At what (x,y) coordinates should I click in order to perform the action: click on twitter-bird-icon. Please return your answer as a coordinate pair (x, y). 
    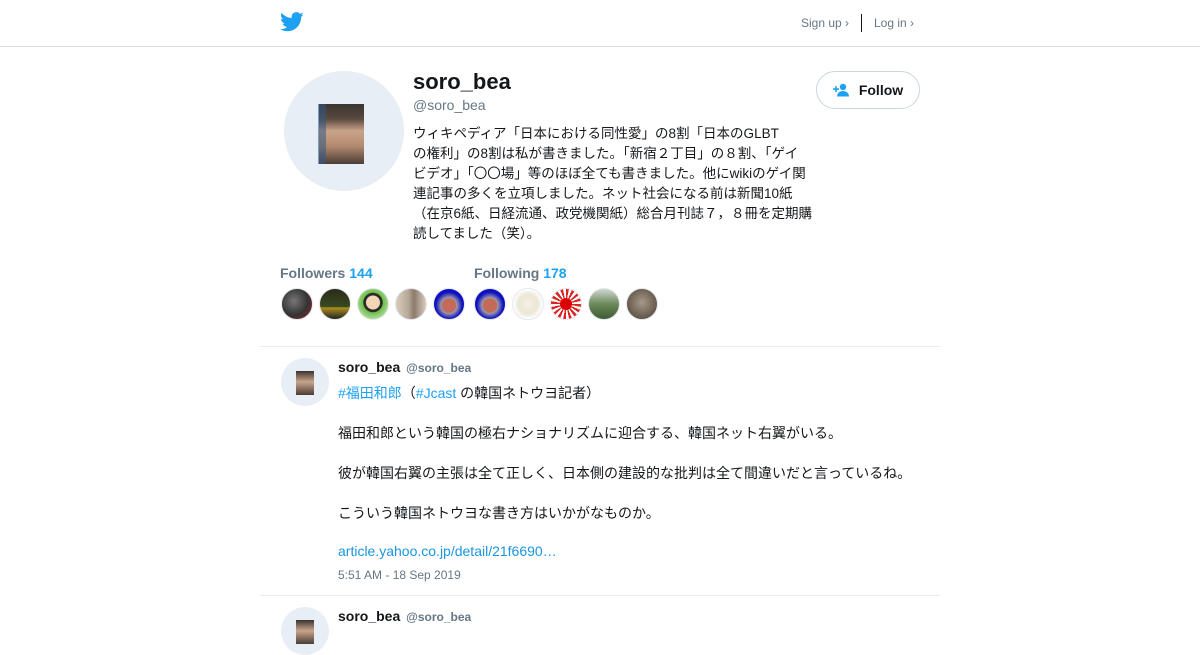
    Looking at the image, I should click on (292, 22).